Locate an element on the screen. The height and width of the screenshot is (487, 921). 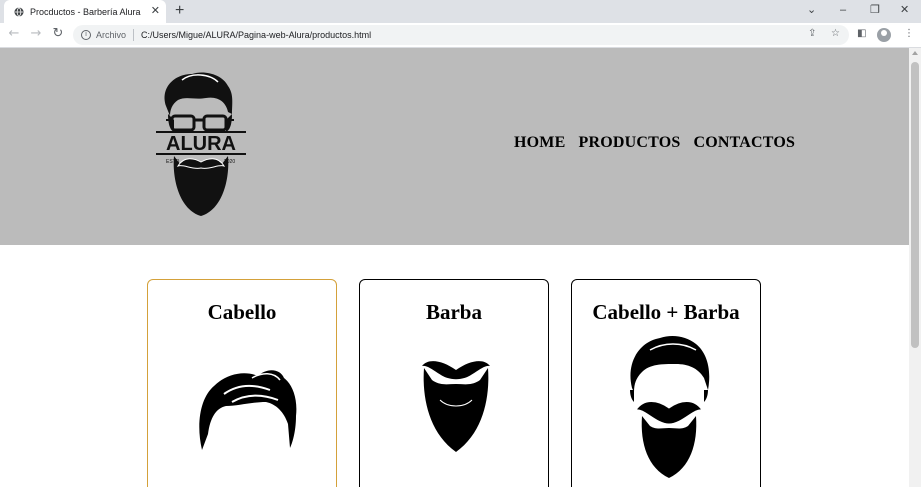
tab-search-icon: ⌄ is located at coordinates (811, 10).